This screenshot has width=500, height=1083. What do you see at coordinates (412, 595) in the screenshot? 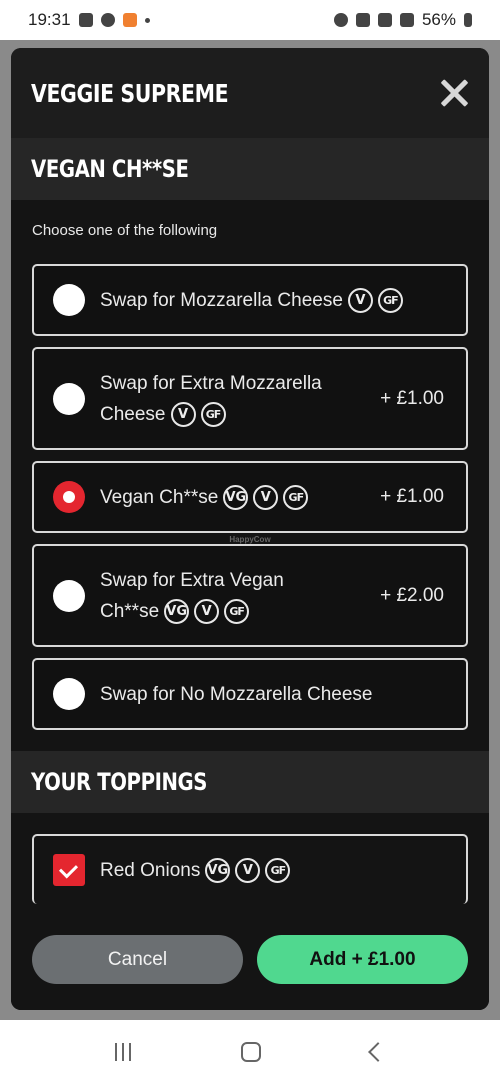
I see `option-price: + £2.00` at bounding box center [412, 595].